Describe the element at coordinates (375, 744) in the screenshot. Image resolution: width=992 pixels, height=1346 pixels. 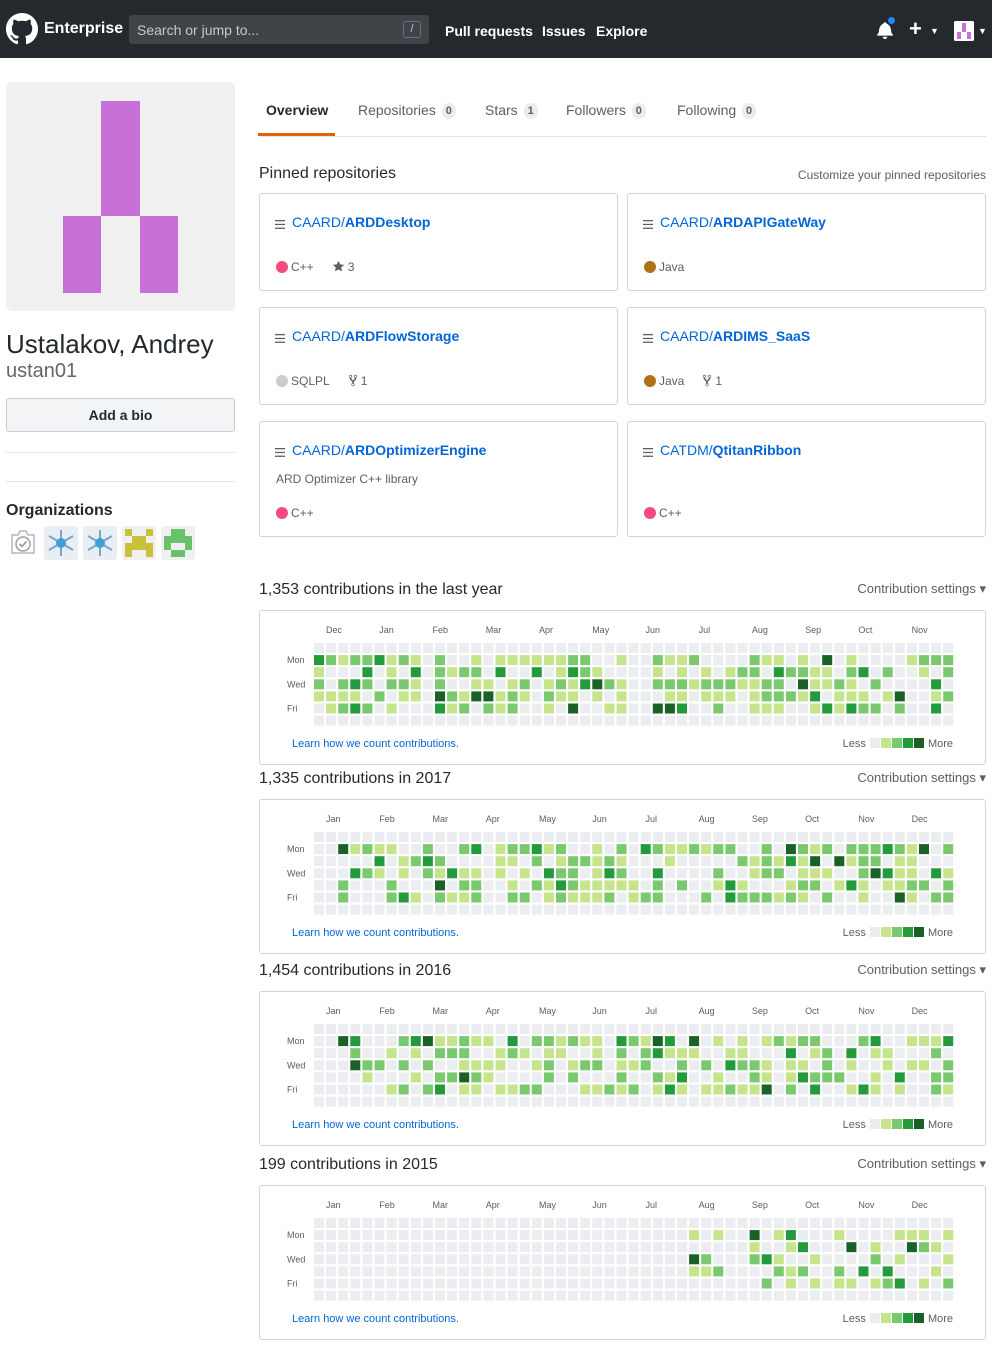
I see `learn-contributions-link: Learn how we count contributions.` at that location.